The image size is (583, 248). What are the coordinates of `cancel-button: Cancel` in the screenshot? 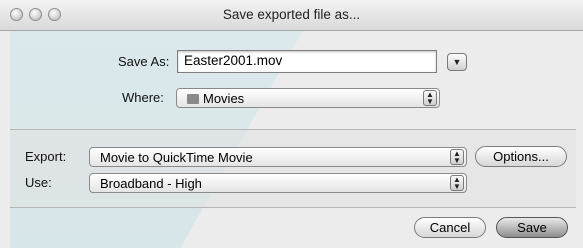 It's located at (450, 227).